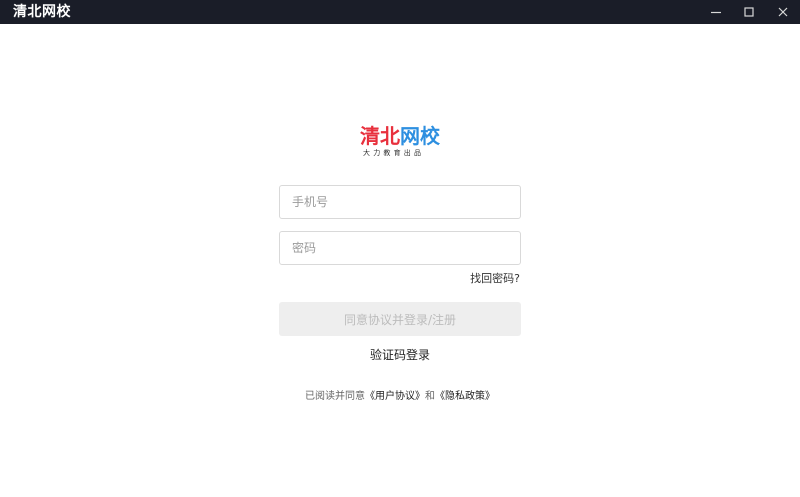  I want to click on phone-field, so click(400, 202).